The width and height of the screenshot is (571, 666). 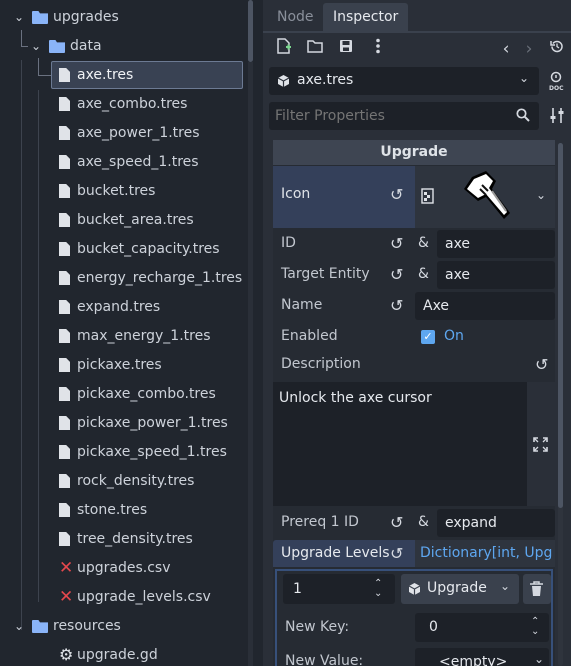 What do you see at coordinates (560, 325) in the screenshot?
I see `inspector-scrollbar` at bounding box center [560, 325].